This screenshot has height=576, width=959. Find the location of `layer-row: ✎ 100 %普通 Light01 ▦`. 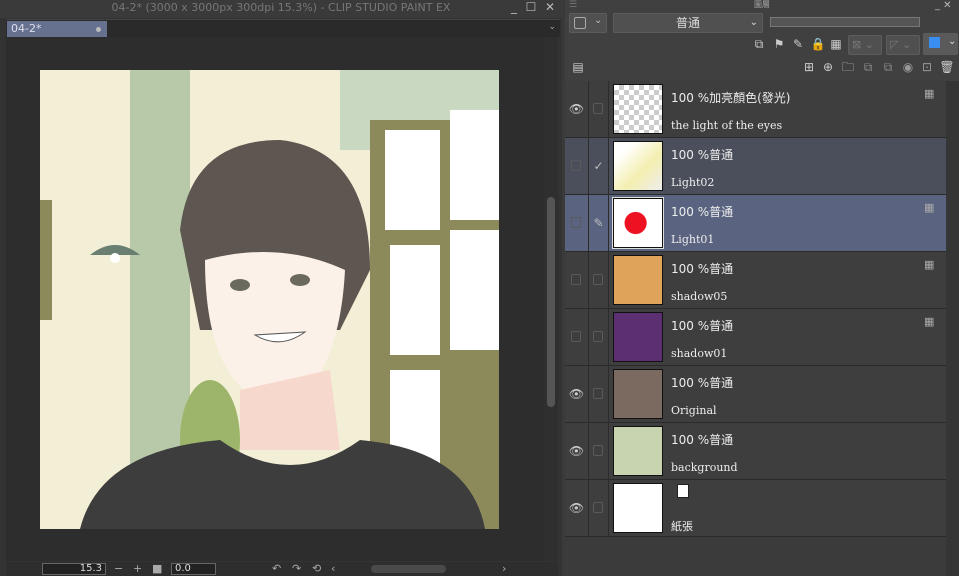

layer-row: ✎ 100 %普通 Light01 ▦ is located at coordinates (755, 223).